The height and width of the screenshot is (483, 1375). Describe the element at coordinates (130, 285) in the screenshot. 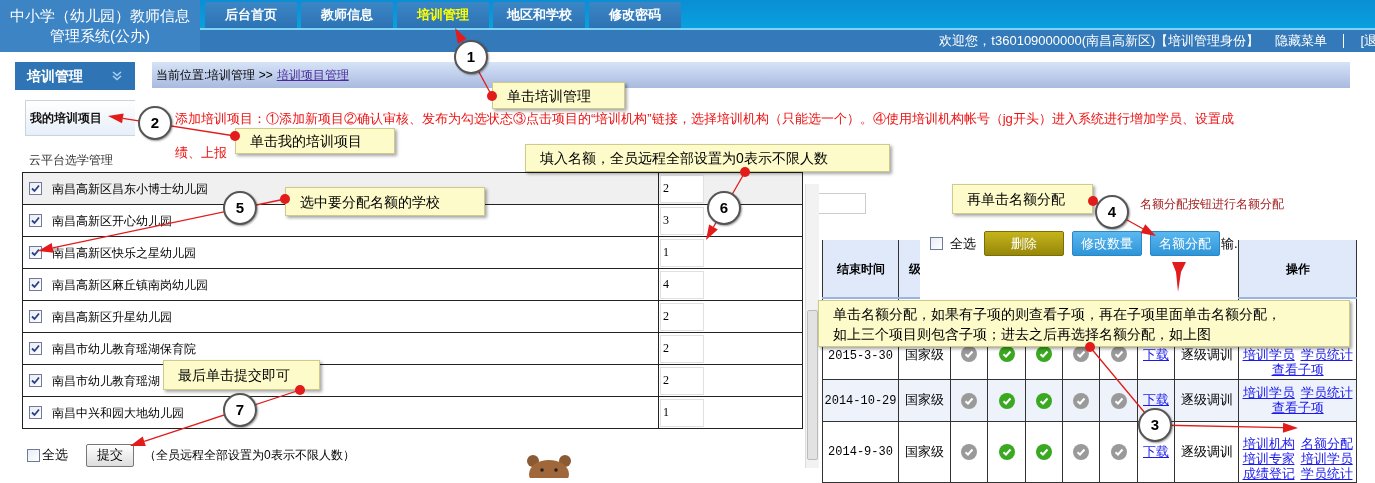

I see `school-name: 南昌高新区麻丘镇南岗幼儿园` at that location.